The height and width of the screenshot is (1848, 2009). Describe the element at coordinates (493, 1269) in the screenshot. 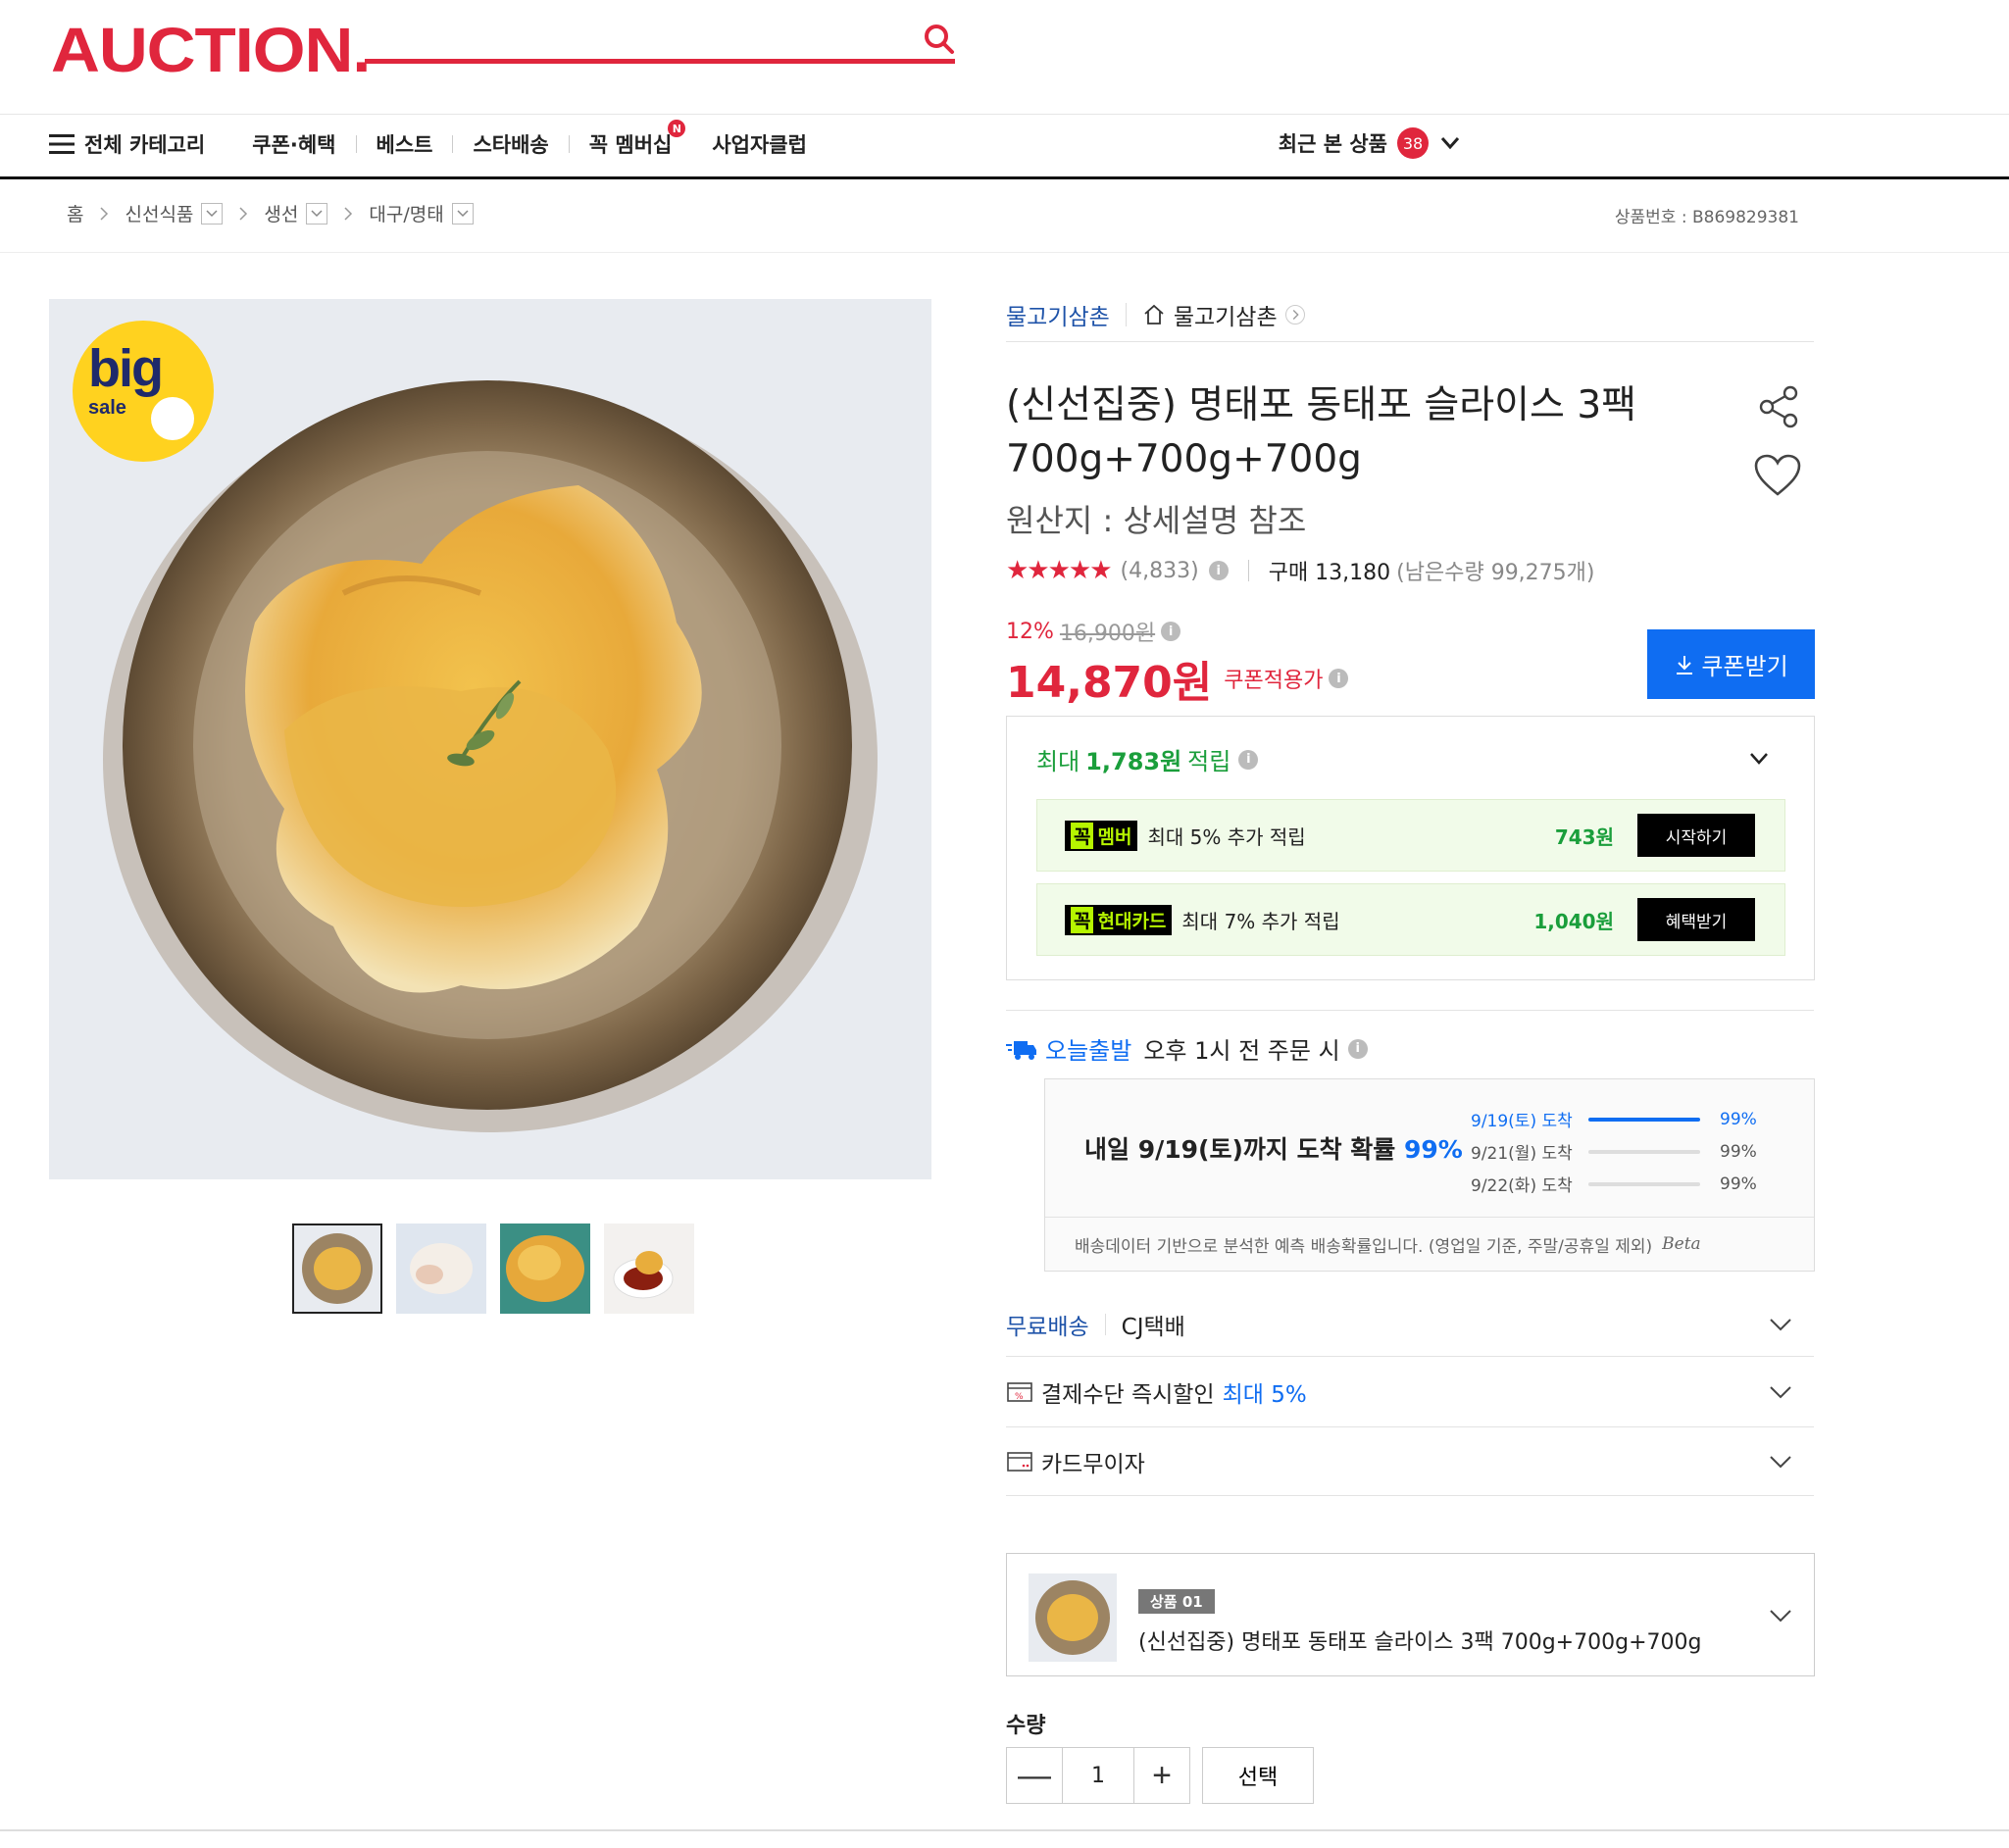

I see `product-thumbnails` at that location.